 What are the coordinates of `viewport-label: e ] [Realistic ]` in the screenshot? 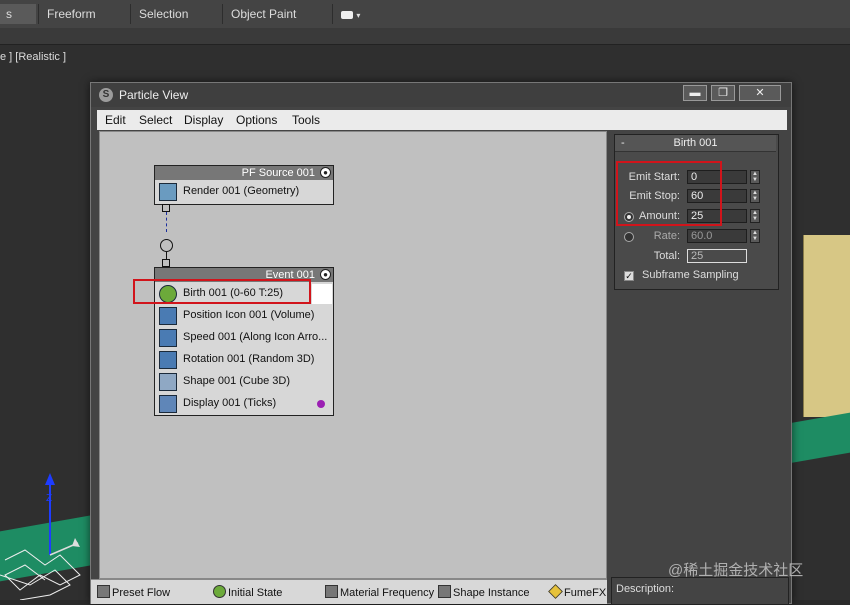 It's located at (33, 57).